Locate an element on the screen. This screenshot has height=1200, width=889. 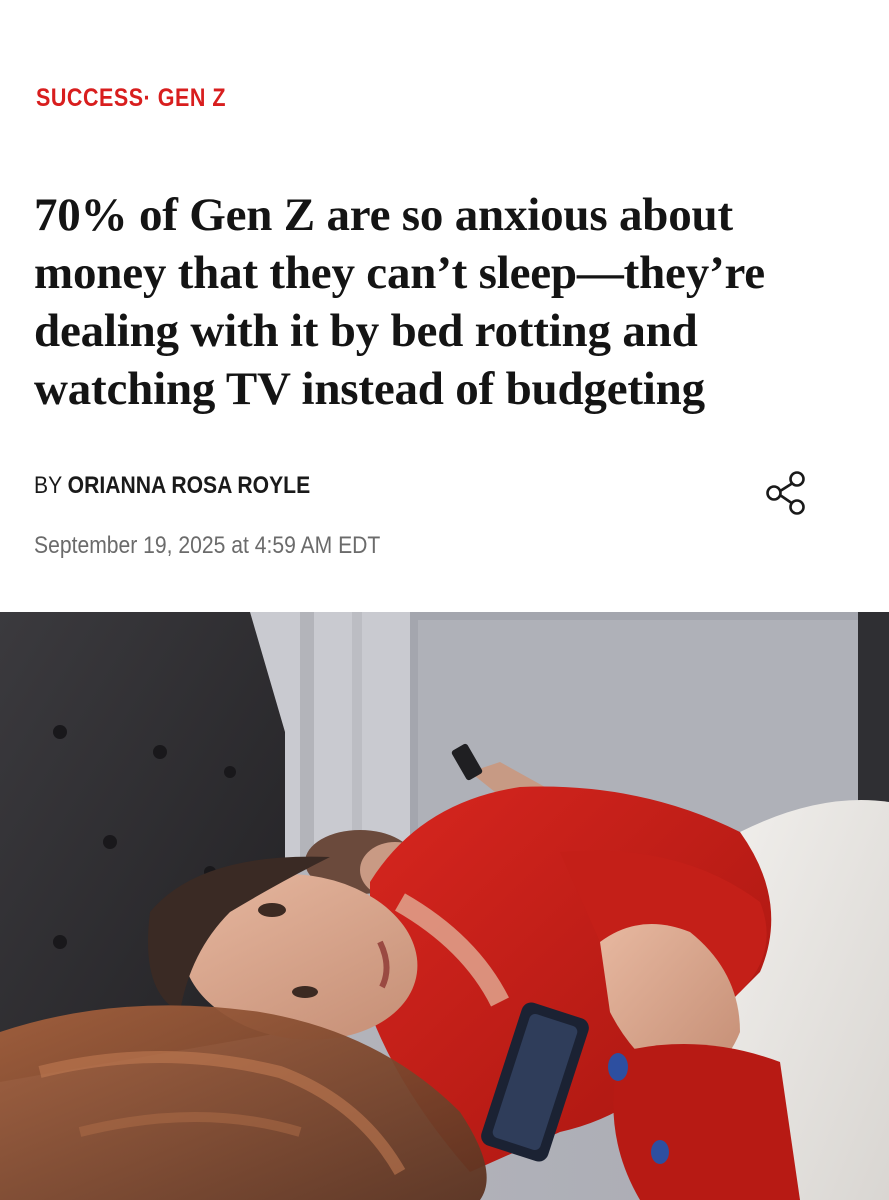
byline: BY ORIANNA ROSA ROYLE is located at coordinates (172, 486).